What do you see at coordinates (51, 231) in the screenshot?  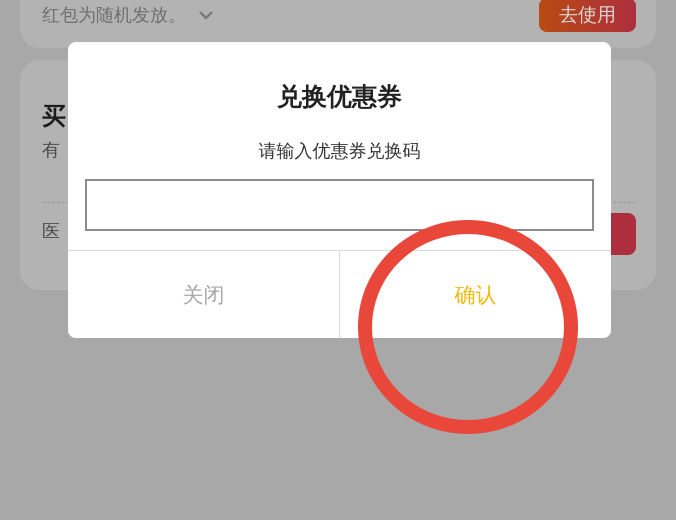 I see `card-footer-text: 医` at bounding box center [51, 231].